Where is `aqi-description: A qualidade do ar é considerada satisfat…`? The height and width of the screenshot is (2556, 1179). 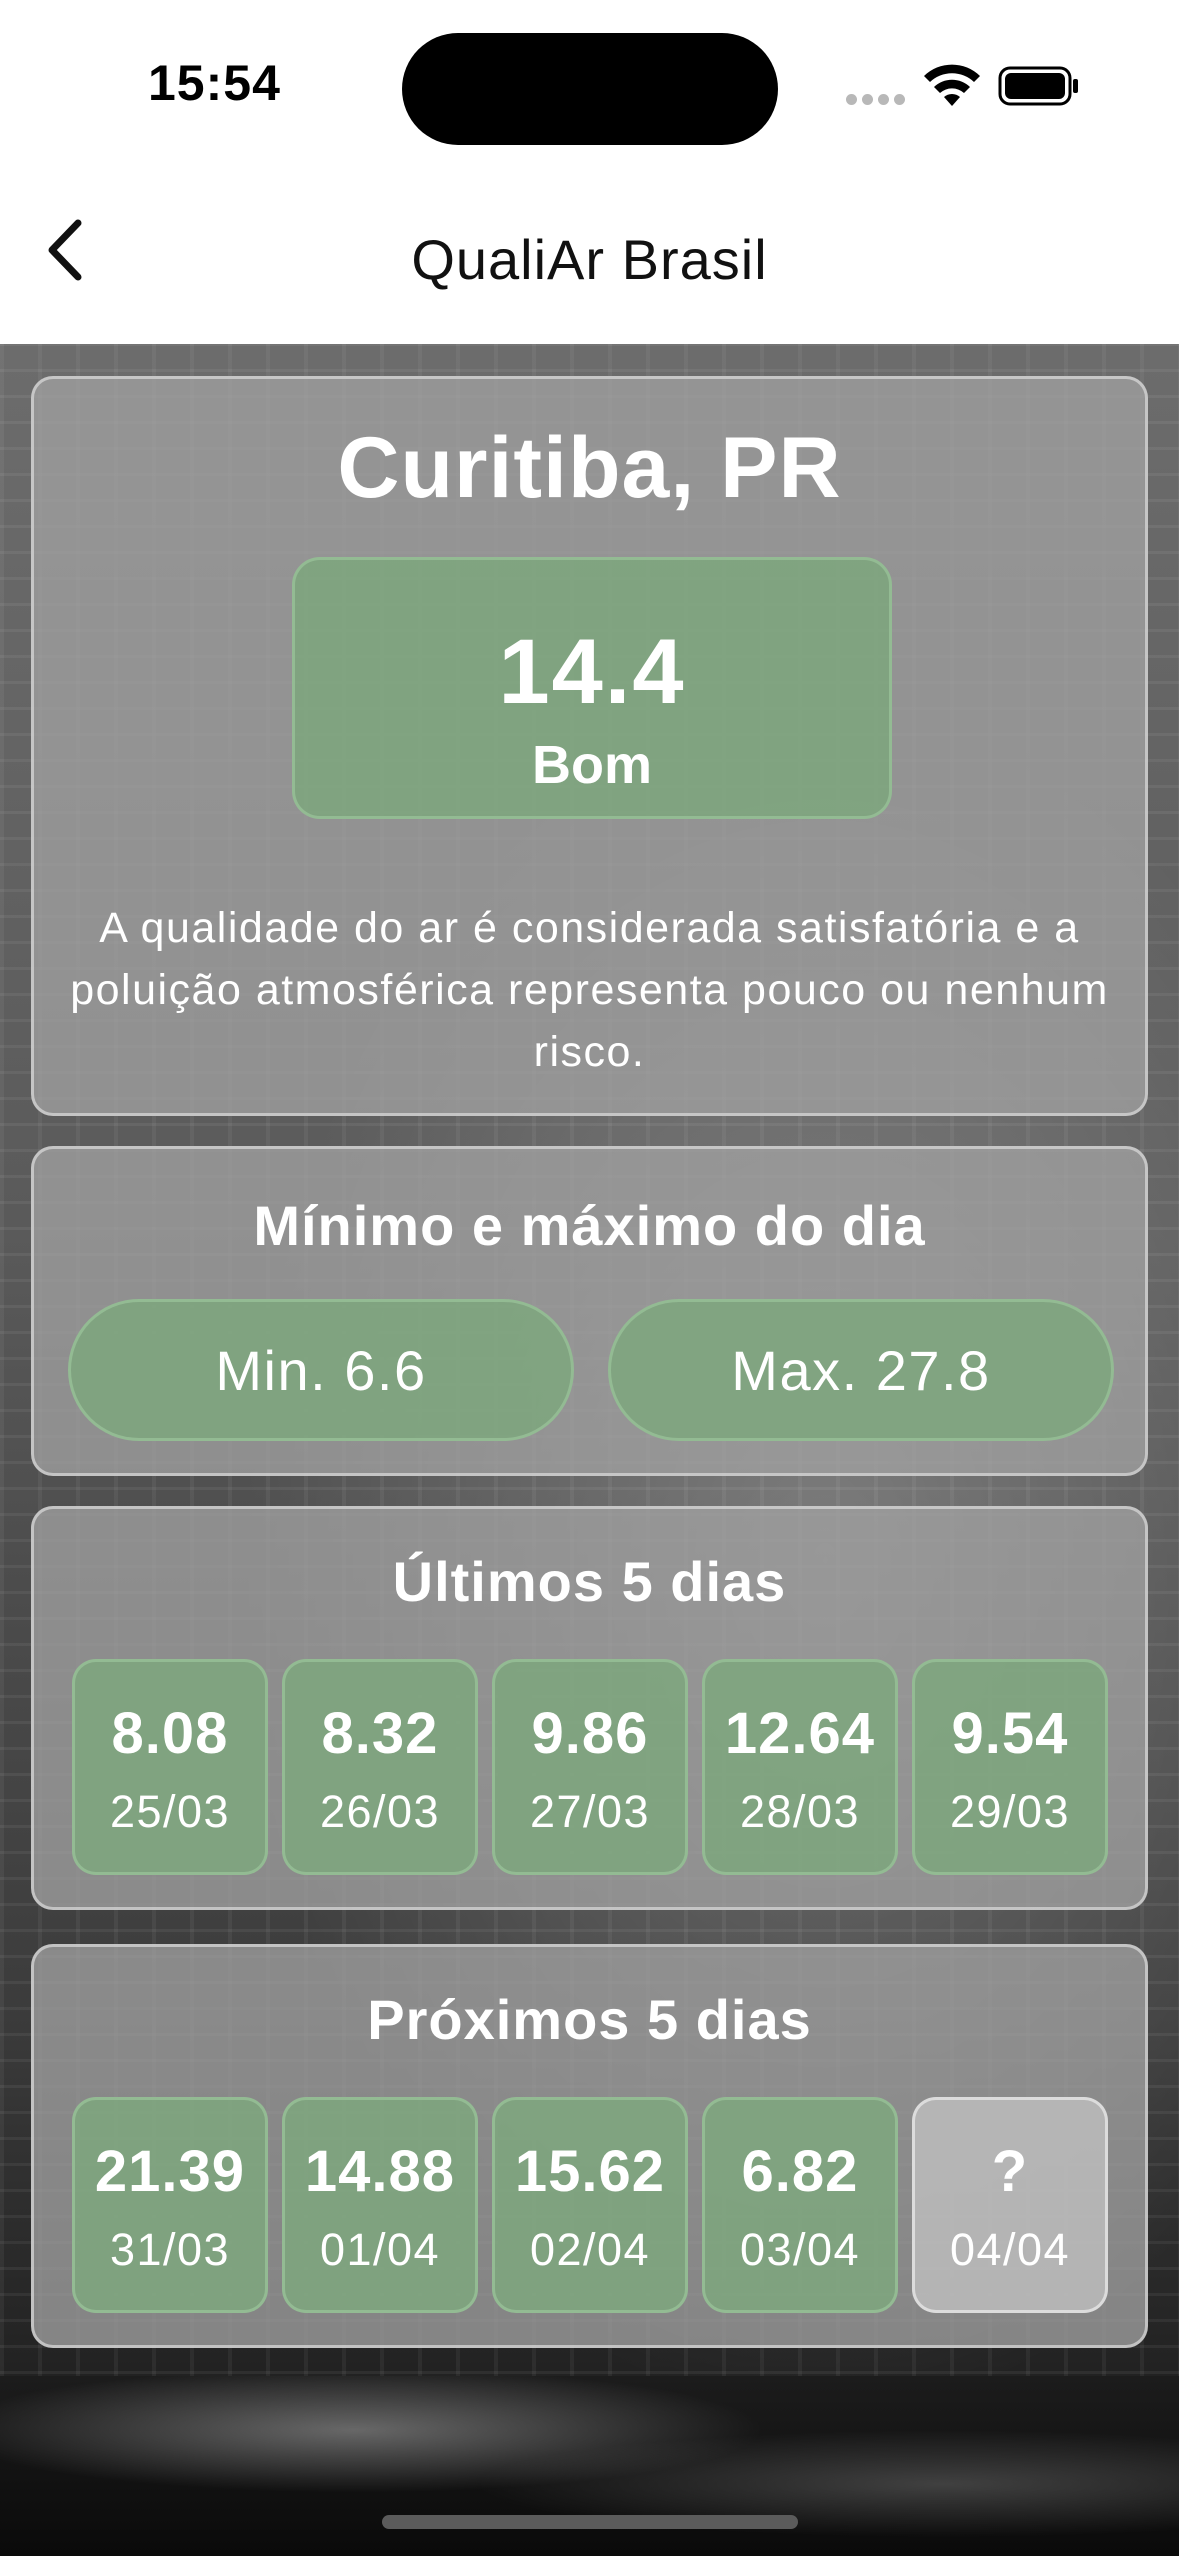 aqi-description: A qualidade do ar é considerada satisfat… is located at coordinates (589, 990).